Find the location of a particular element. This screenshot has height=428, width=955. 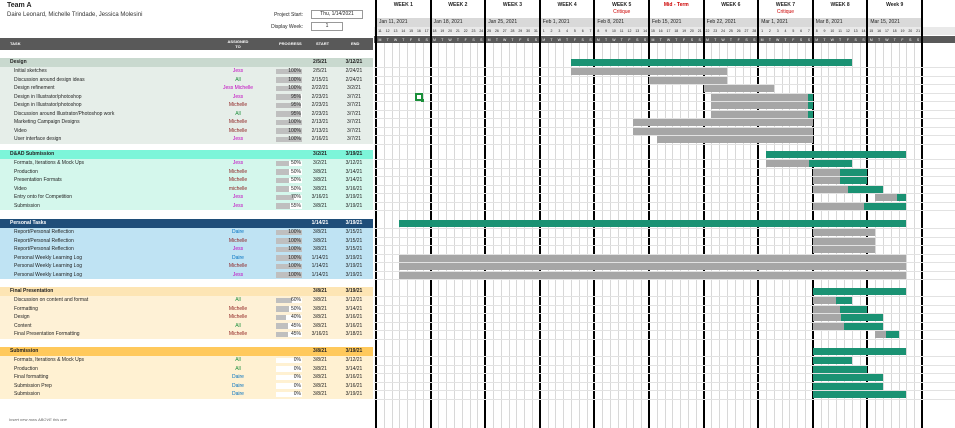

day-number: 15 is located at coordinates (652, 31).